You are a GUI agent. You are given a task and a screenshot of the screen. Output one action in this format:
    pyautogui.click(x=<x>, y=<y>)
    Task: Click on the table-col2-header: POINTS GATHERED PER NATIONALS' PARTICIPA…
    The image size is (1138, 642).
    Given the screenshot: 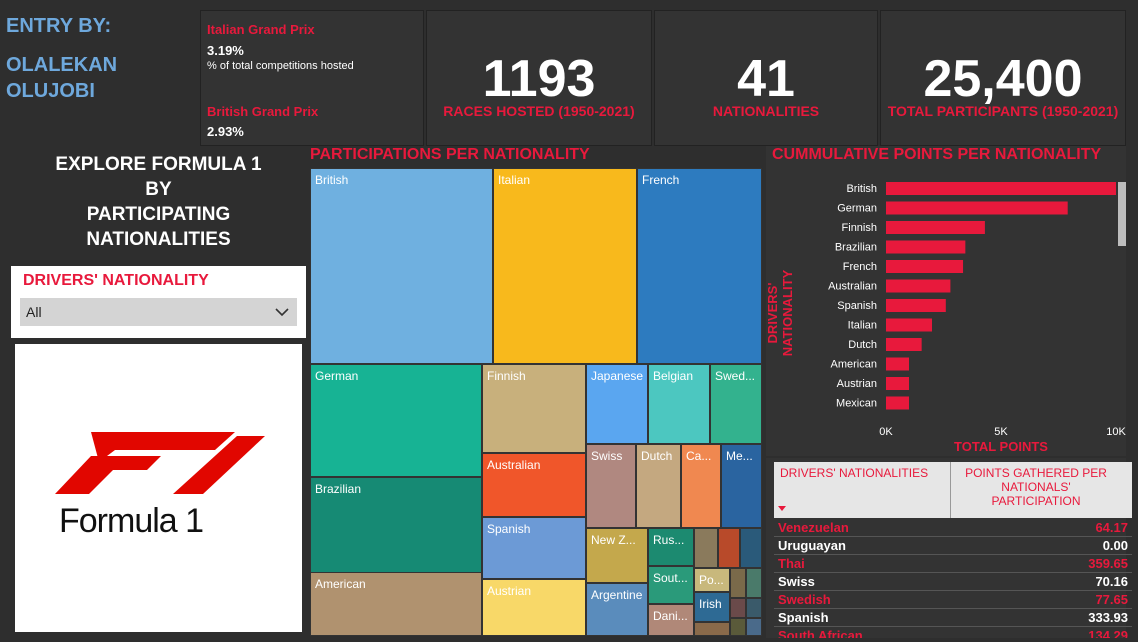 What is the action you would take?
    pyautogui.click(x=1042, y=490)
    